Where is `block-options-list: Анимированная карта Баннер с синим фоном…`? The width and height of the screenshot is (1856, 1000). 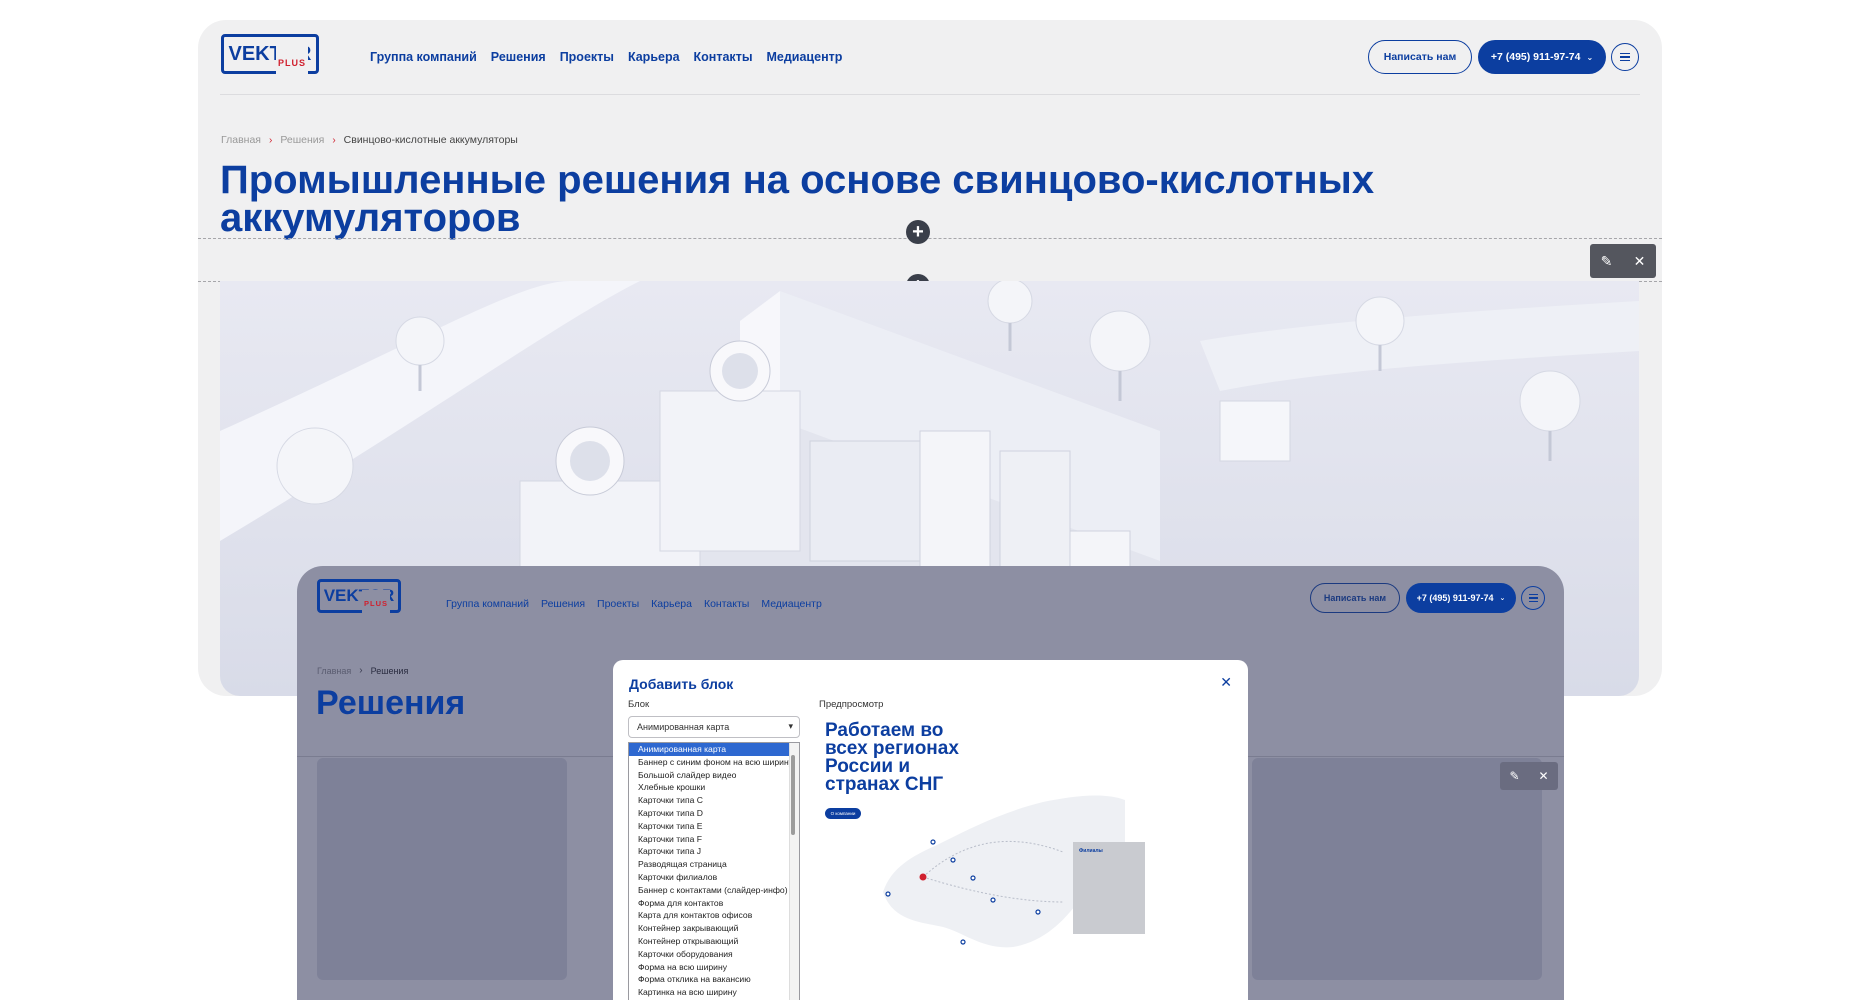
block-options-list: Анимированная карта Баннер с синим фоном… is located at coordinates (714, 871).